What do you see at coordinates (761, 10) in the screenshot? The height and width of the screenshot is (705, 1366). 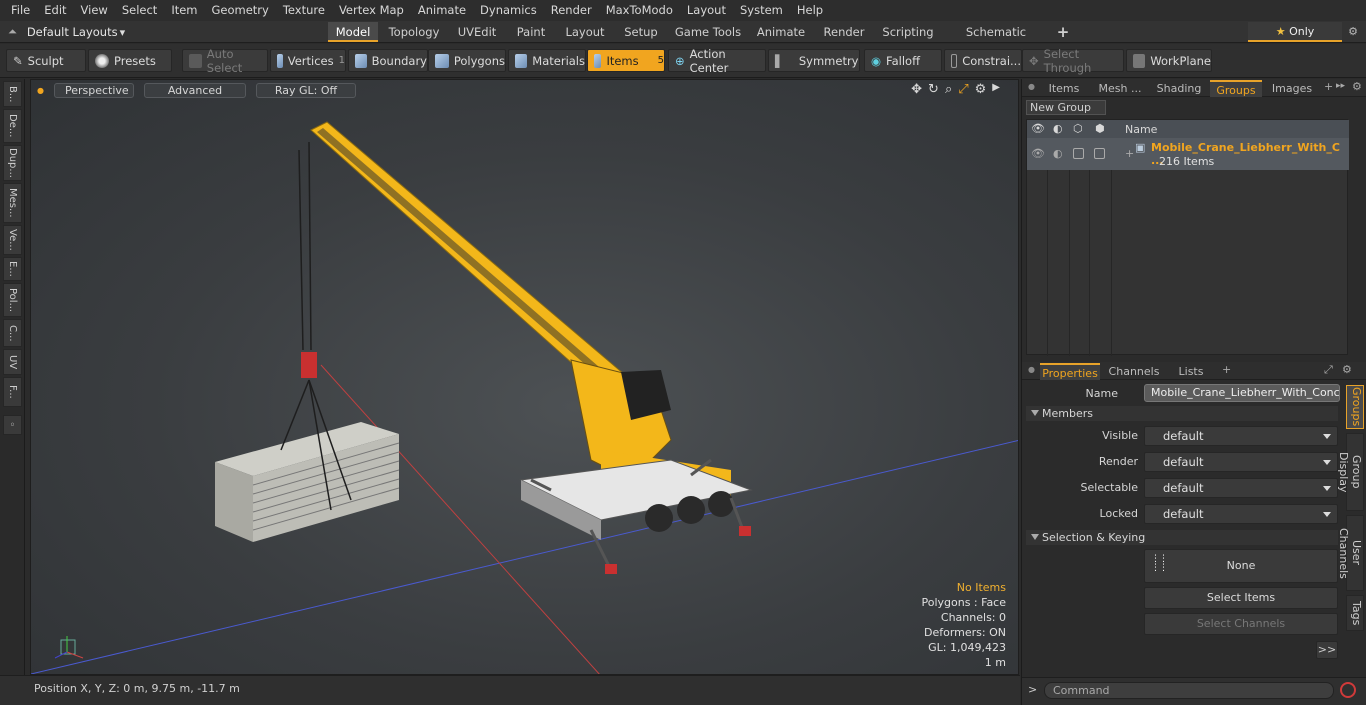 I see `menu-system: System` at bounding box center [761, 10].